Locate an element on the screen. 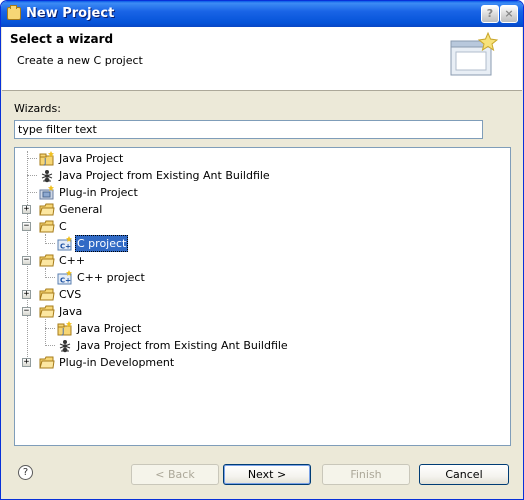 Image resolution: width=524 pixels, height=500 pixels. tree-item-java-project: J Java Project is located at coordinates (262, 158).